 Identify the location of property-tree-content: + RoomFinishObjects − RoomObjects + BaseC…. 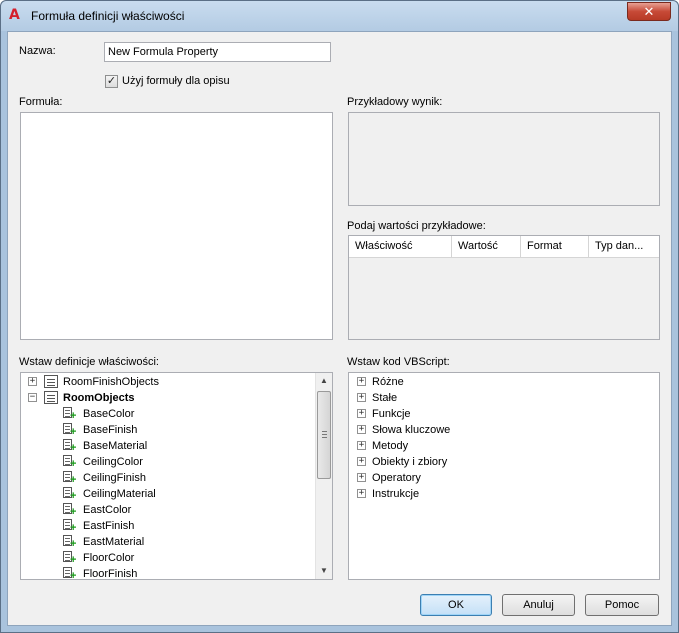
(168, 476).